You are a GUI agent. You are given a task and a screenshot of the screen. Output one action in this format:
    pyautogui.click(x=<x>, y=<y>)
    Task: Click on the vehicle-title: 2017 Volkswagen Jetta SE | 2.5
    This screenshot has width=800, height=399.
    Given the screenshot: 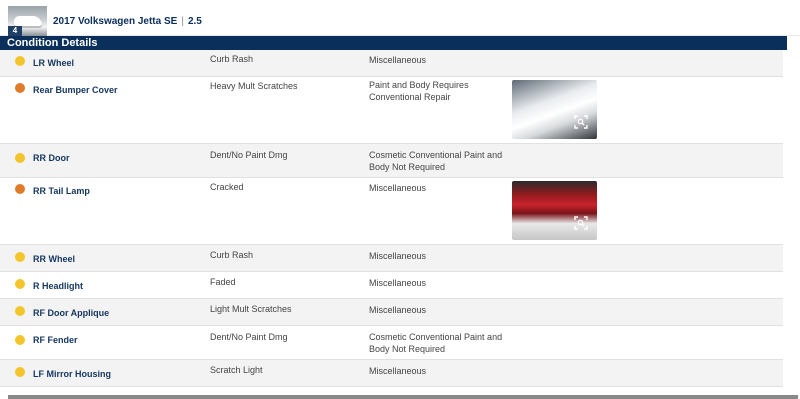 What is the action you would take?
    pyautogui.click(x=127, y=21)
    